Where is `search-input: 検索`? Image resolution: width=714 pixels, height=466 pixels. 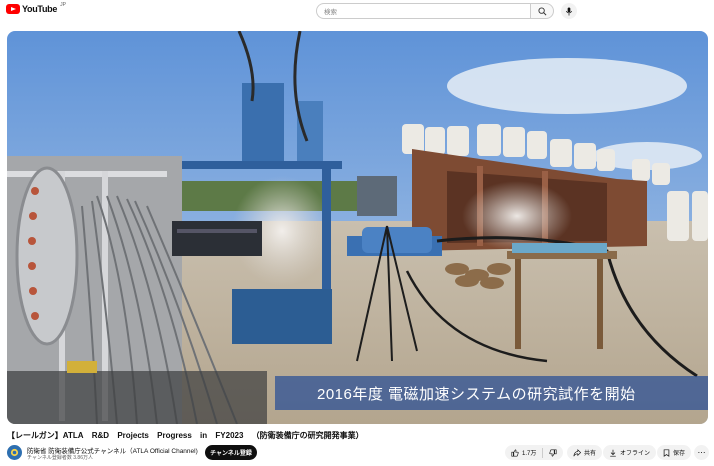 search-input: 検索 is located at coordinates (423, 11).